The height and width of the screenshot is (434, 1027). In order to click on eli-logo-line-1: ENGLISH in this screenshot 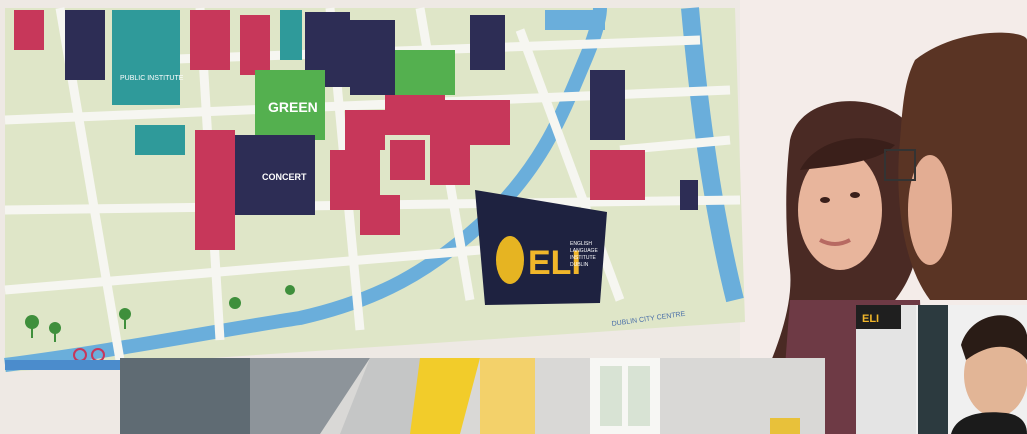, I will do `click(581, 244)`.